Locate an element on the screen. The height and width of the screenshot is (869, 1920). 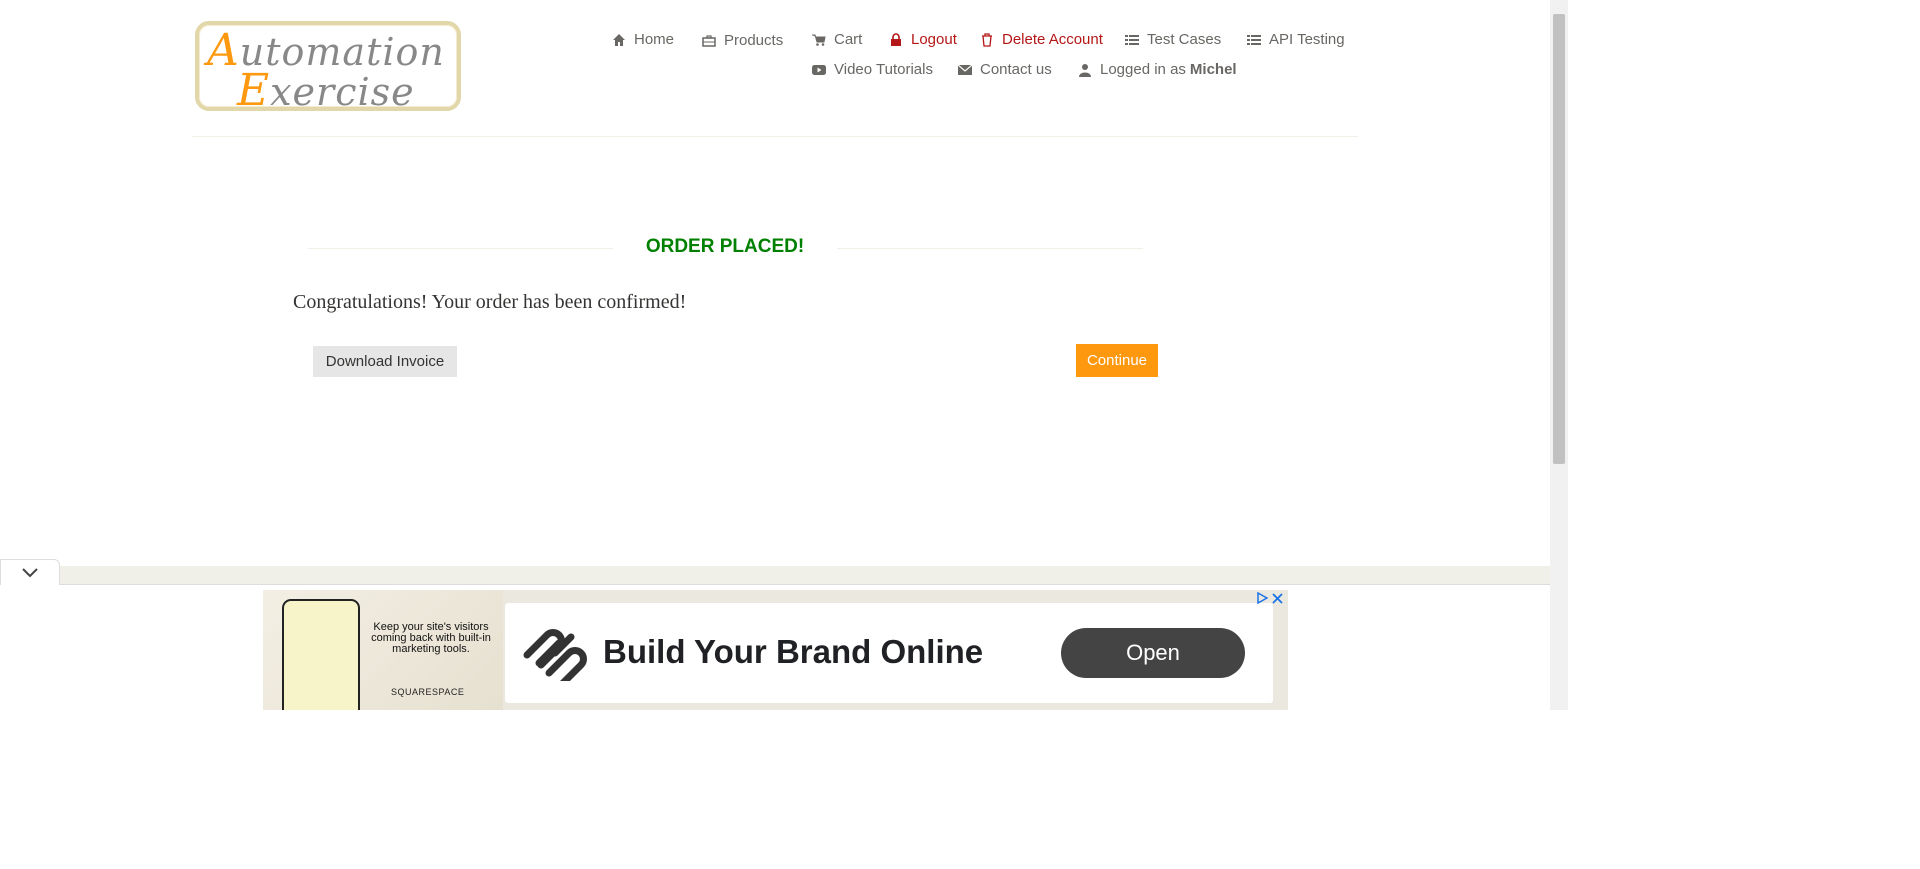
ad-choices is located at coordinates (1272, 598).